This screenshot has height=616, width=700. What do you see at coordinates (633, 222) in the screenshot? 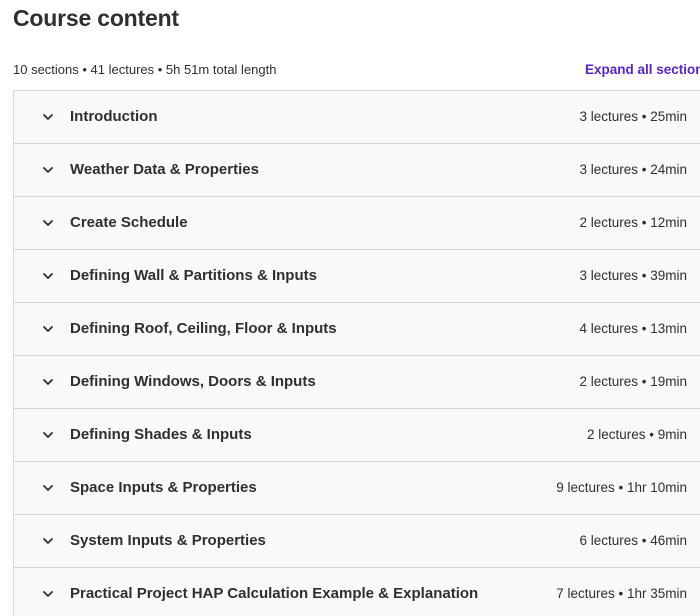
I see `section-meta: 2 lectures • 12min` at bounding box center [633, 222].